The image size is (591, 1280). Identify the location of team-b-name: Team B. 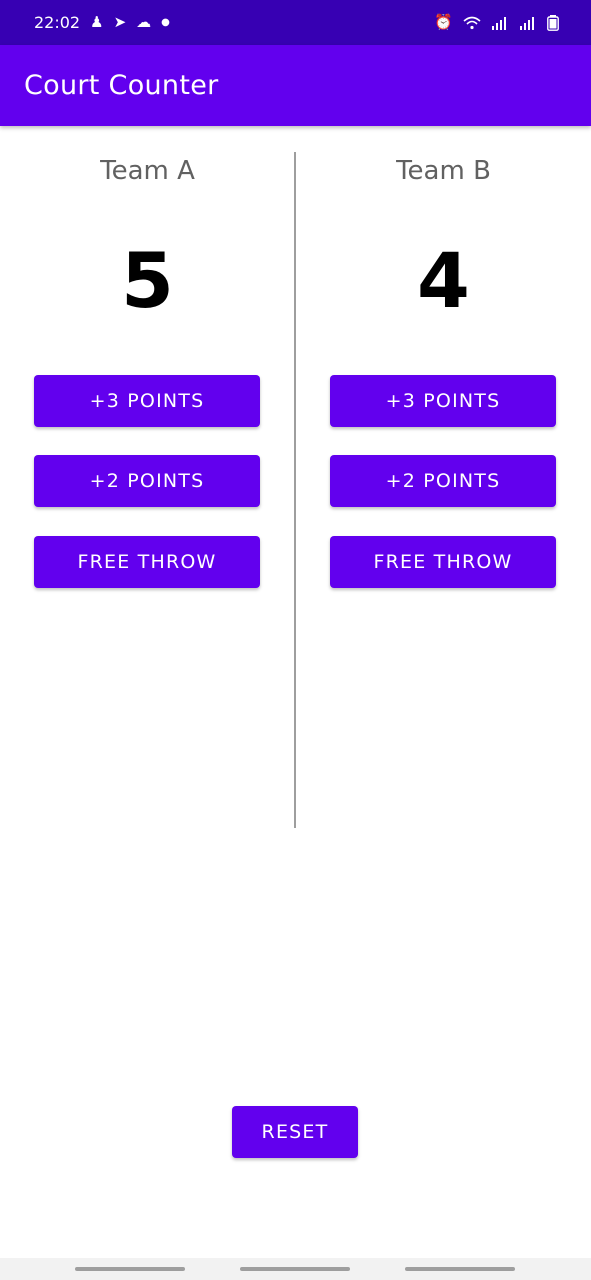
(443, 171).